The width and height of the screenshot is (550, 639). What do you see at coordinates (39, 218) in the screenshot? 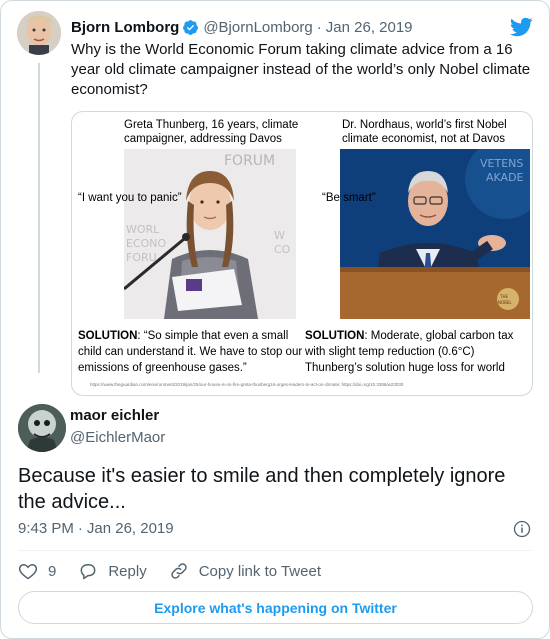
I see `thread-connector-line` at bounding box center [39, 218].